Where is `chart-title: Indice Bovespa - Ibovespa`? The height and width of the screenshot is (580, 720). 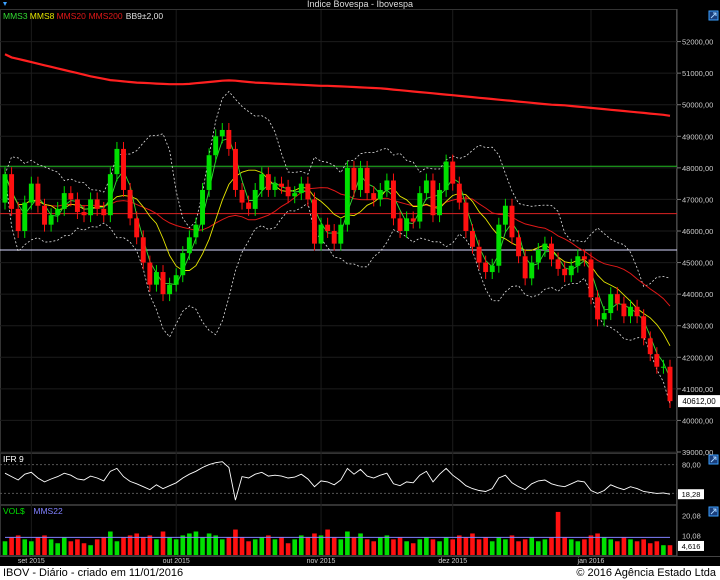 chart-title: Indice Bovespa - Ibovespa is located at coordinates (360, 4).